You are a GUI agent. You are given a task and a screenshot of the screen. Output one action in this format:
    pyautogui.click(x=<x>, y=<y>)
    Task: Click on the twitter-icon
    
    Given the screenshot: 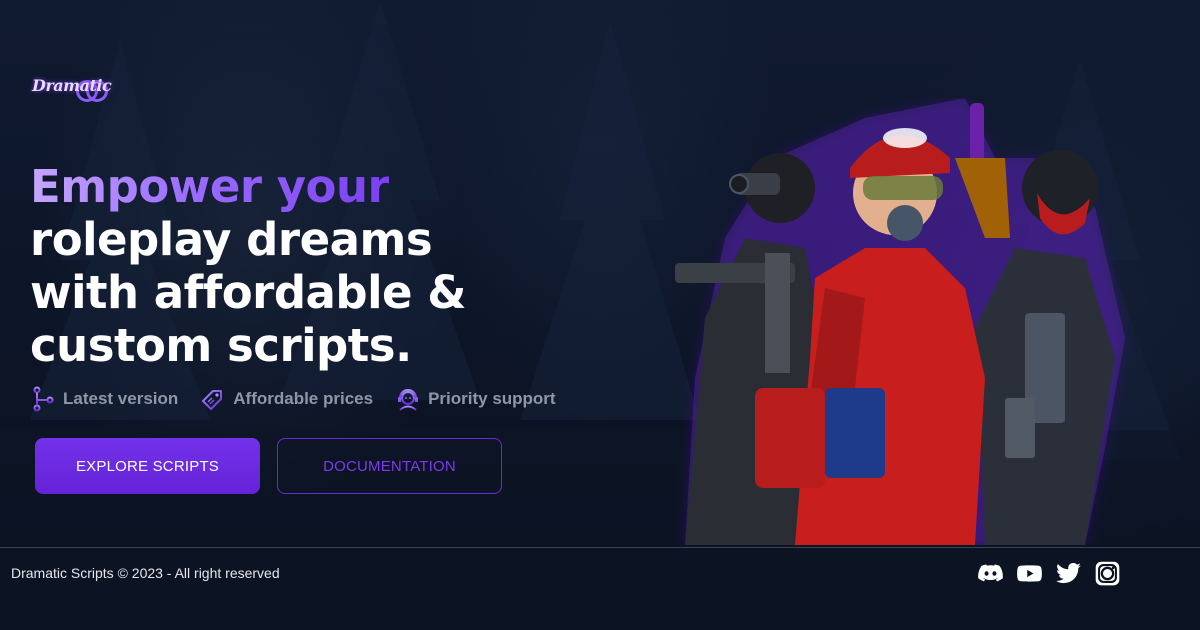 What is the action you would take?
    pyautogui.click(x=1068, y=572)
    